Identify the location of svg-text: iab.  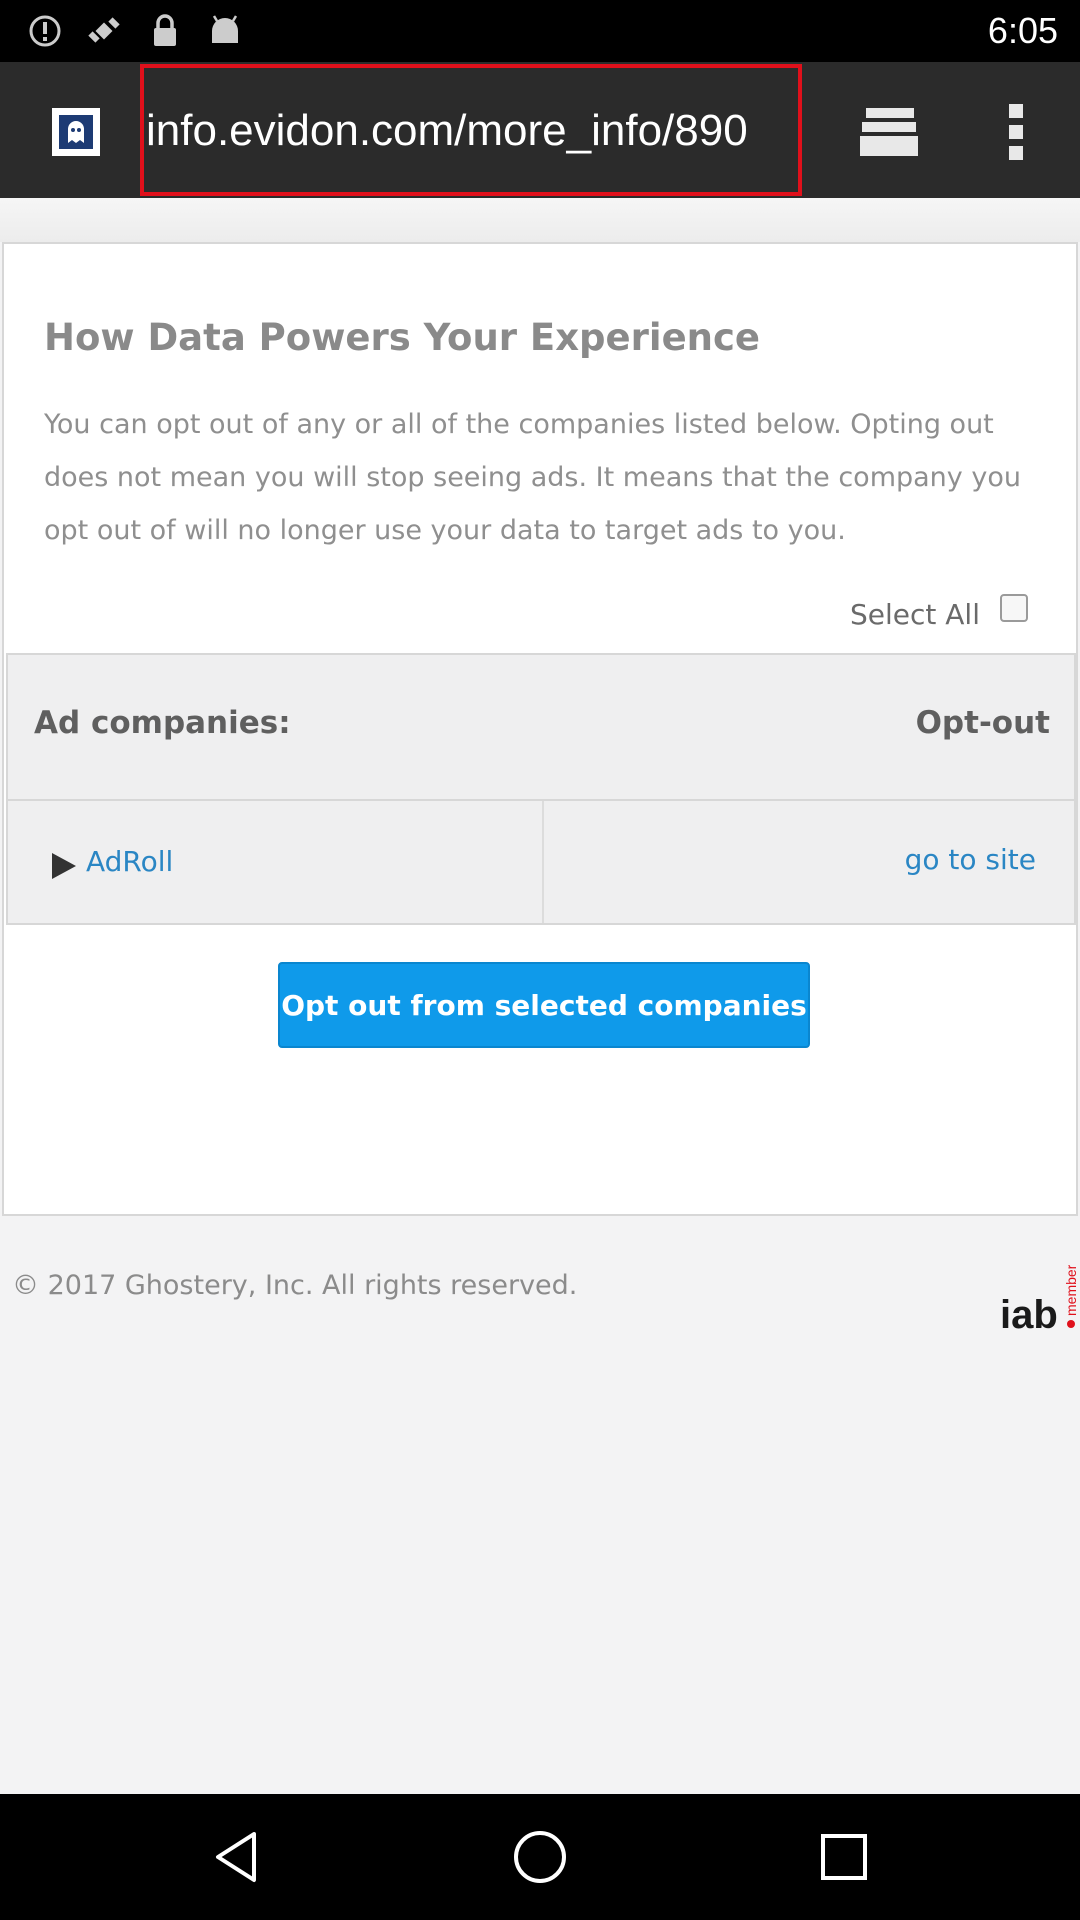
(1029, 1313).